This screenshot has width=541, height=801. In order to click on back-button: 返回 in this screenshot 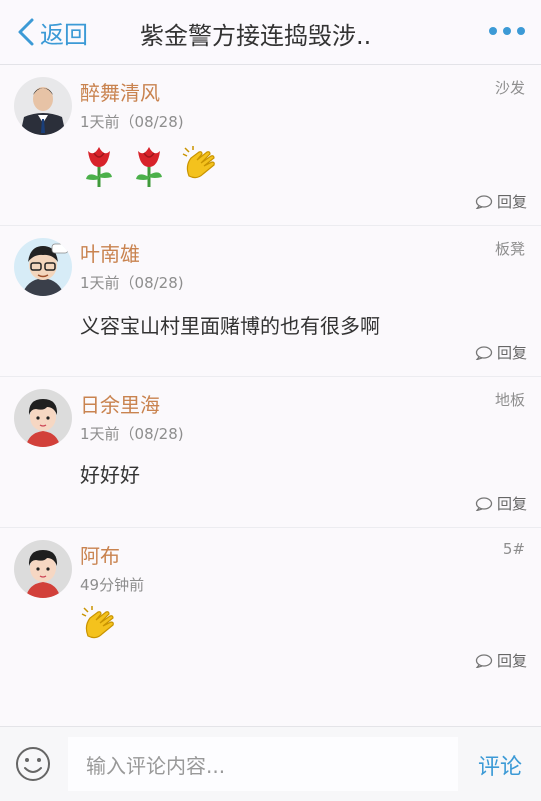, I will do `click(52, 32)`.